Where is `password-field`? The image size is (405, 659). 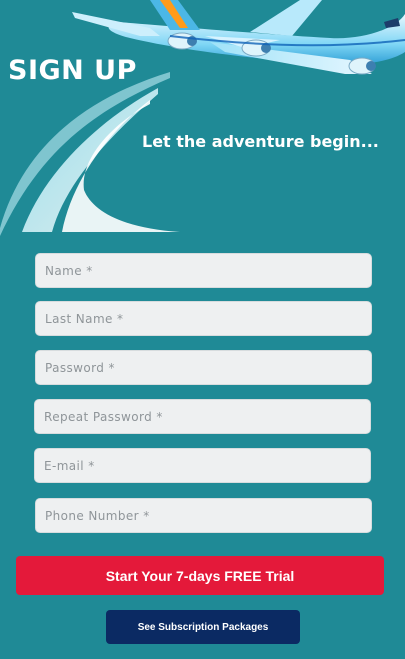 password-field is located at coordinates (203, 367).